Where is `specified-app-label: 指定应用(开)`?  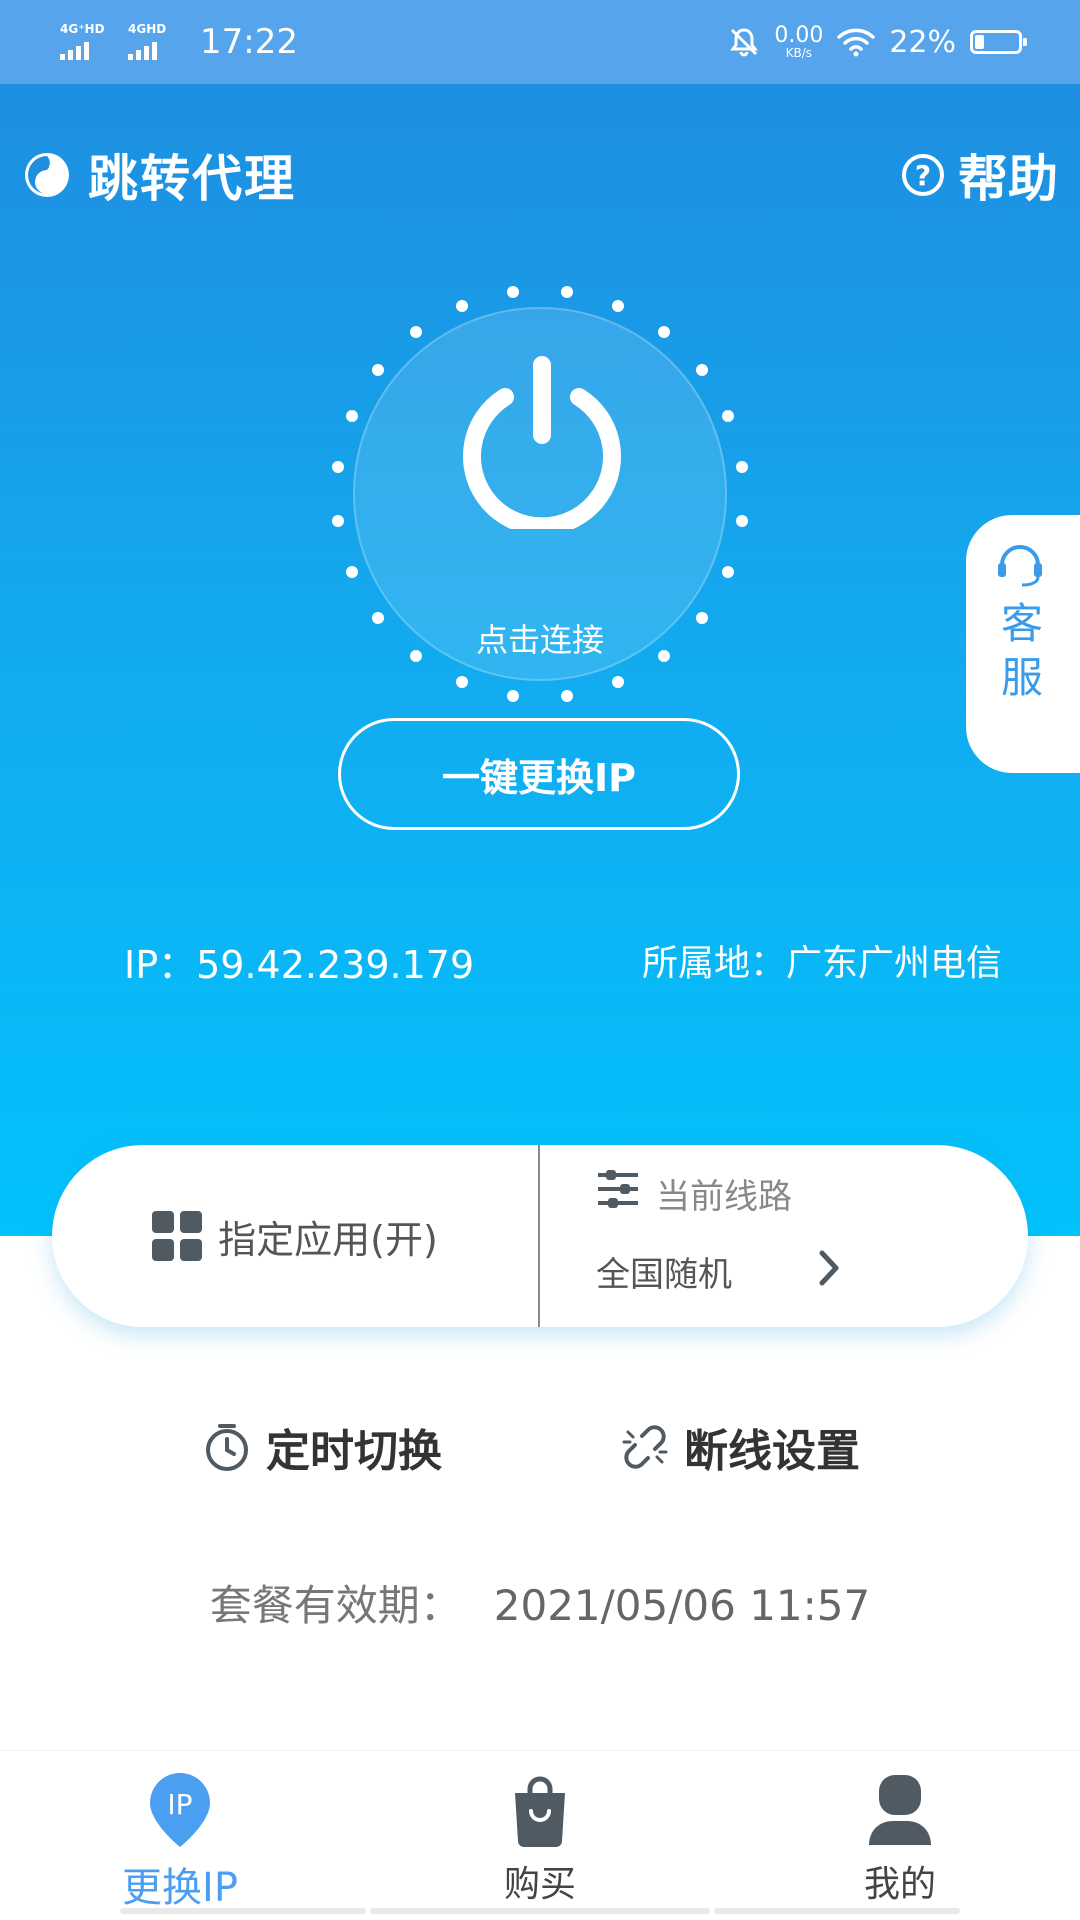 specified-app-label: 指定应用(开) is located at coordinates (328, 1239).